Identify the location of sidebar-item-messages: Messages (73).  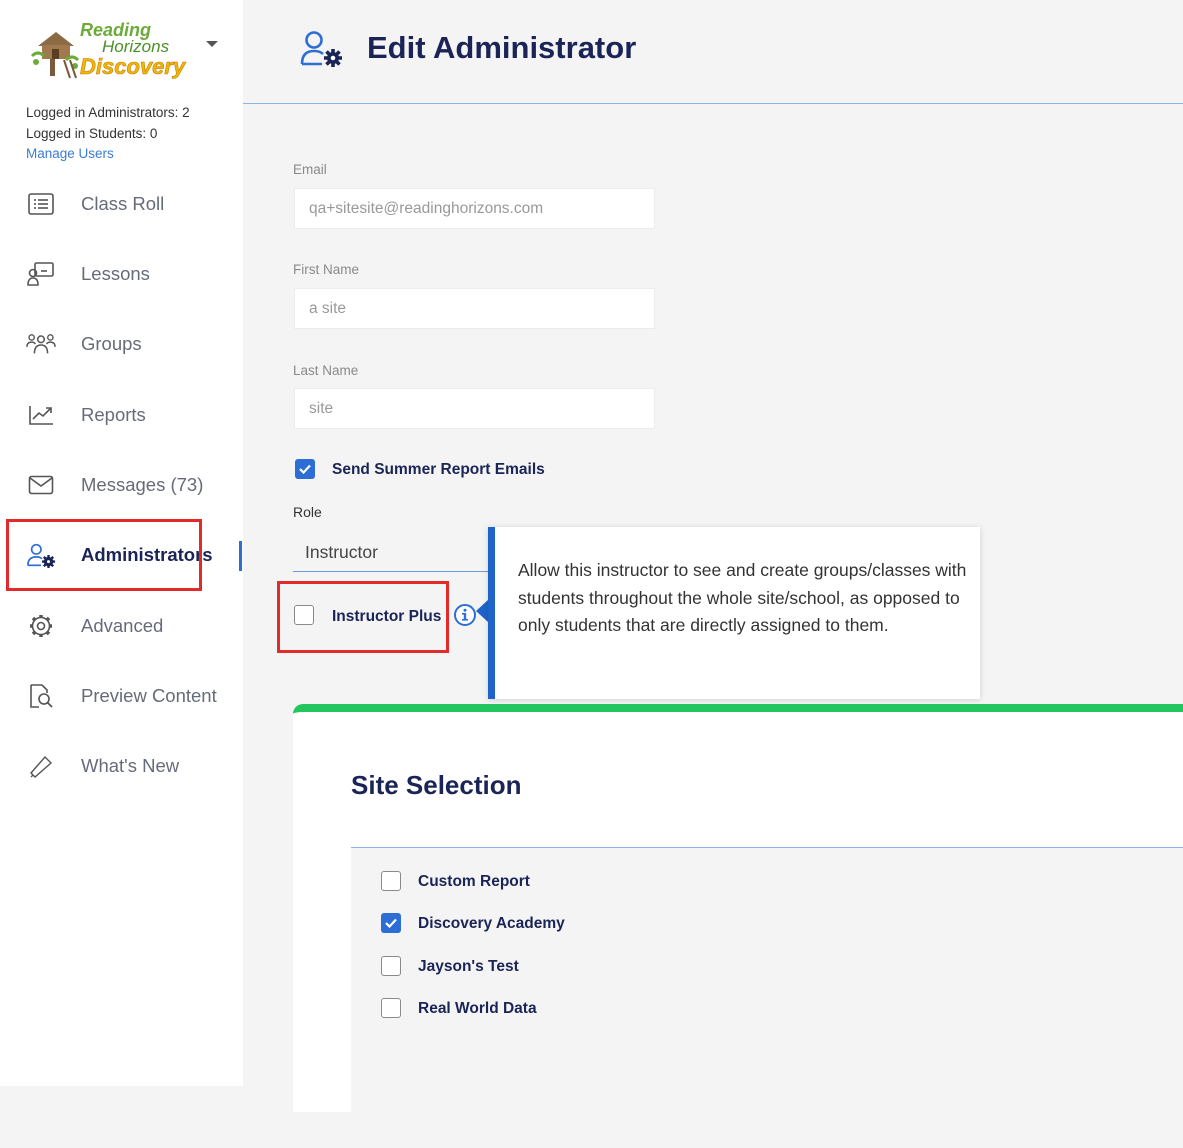
(121, 485).